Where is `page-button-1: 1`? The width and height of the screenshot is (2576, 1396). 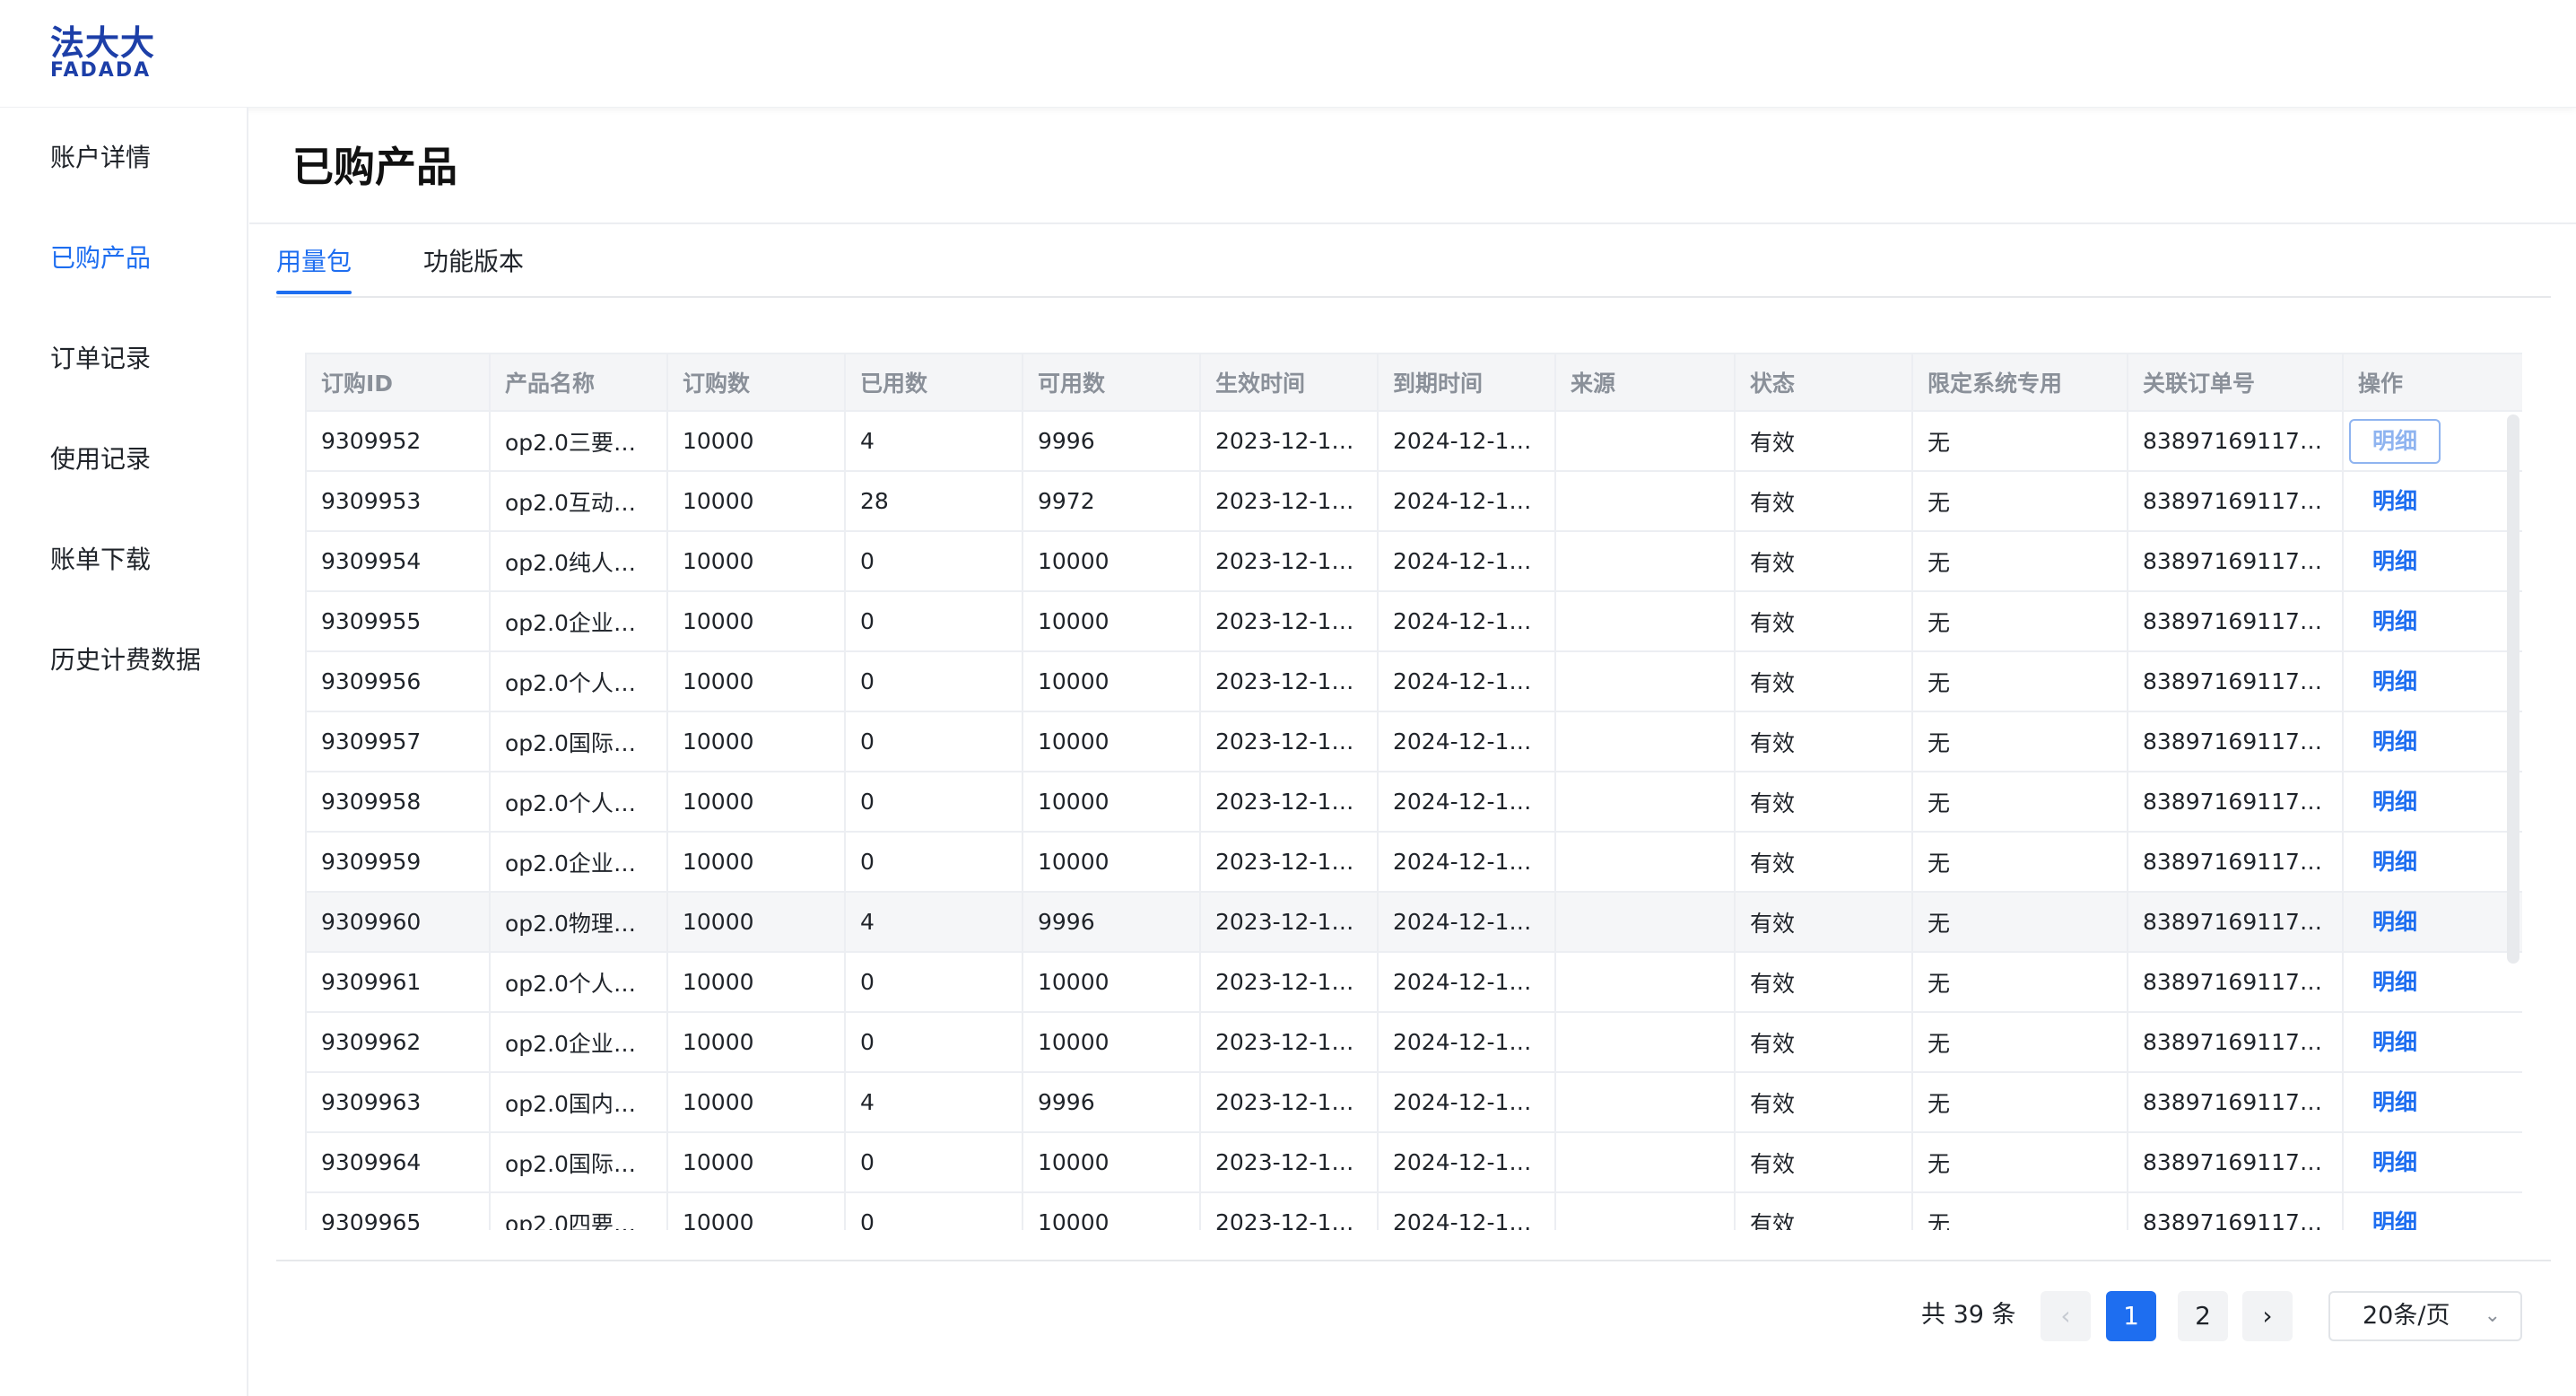 page-button-1: 1 is located at coordinates (2131, 1316).